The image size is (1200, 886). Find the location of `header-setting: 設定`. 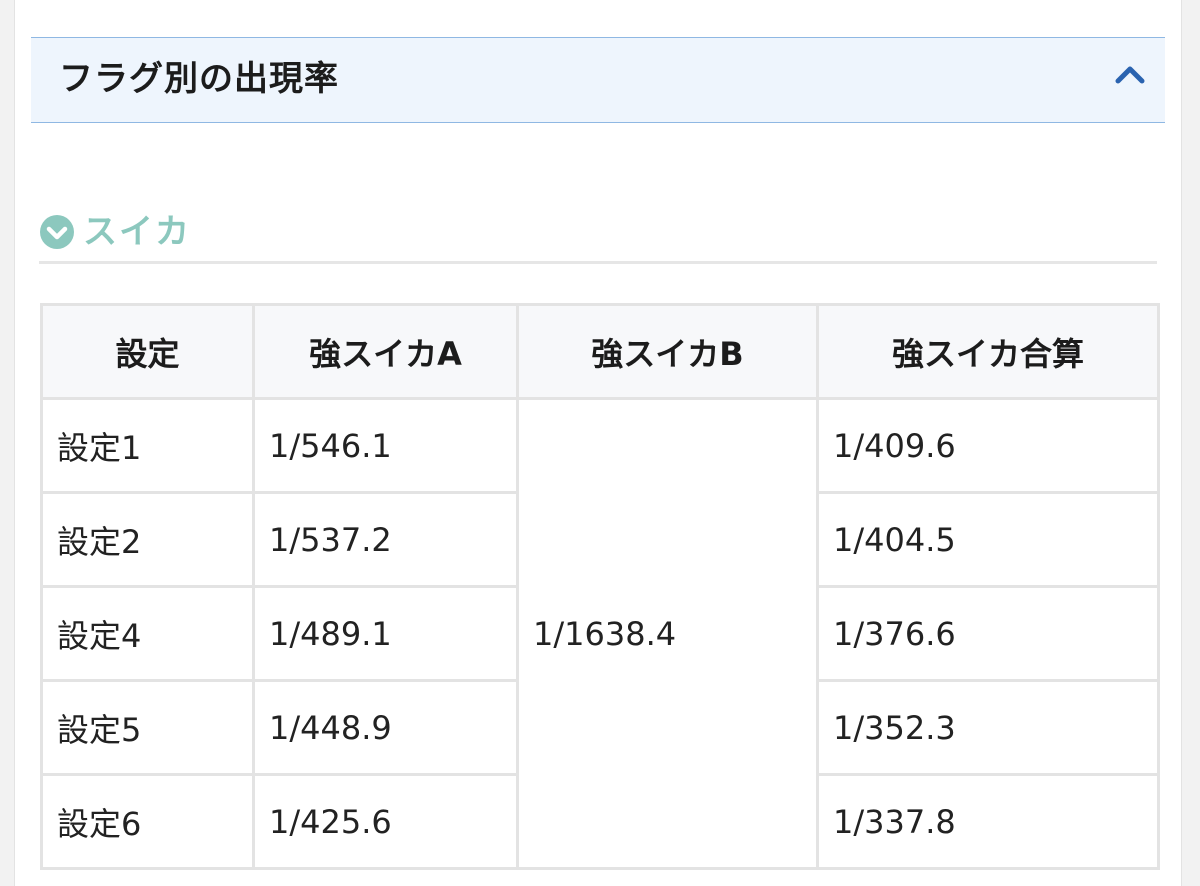

header-setting: 設定 is located at coordinates (147, 351).